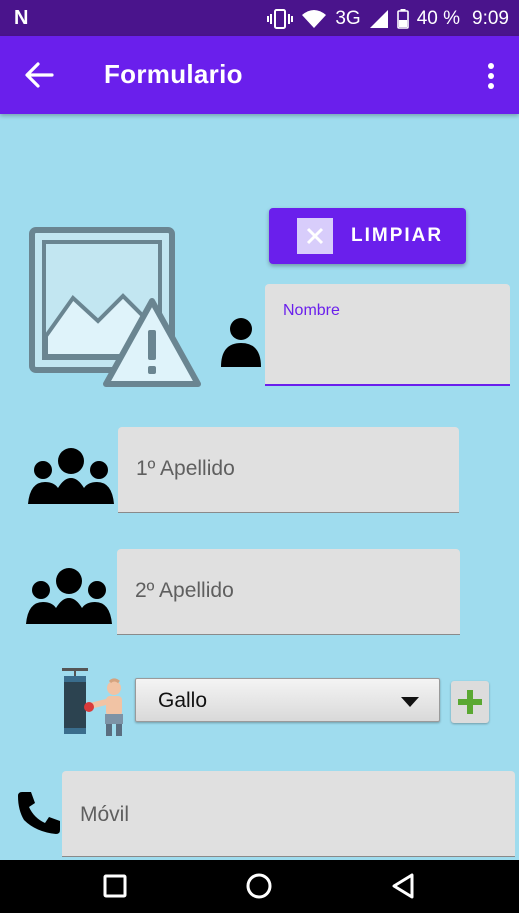  I want to click on page-title: Formulario, so click(173, 74).